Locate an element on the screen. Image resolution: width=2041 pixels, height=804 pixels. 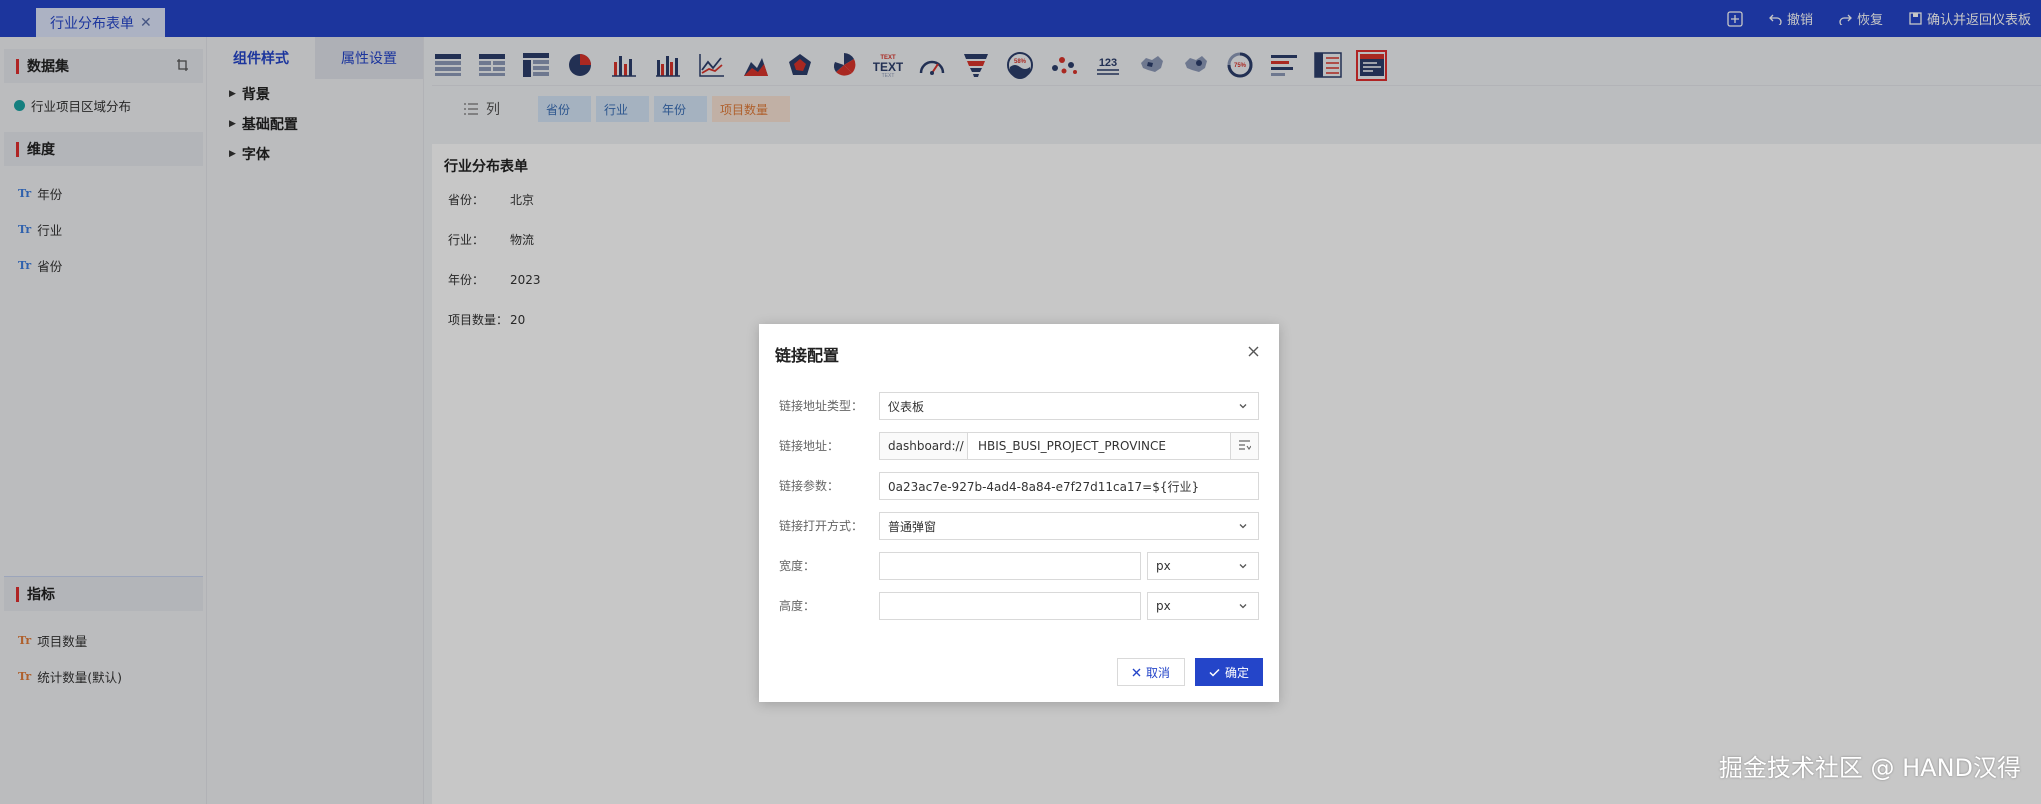
link-address-value: HBIS_BUSI_PROJECT_PROVINCE is located at coordinates (1072, 446).